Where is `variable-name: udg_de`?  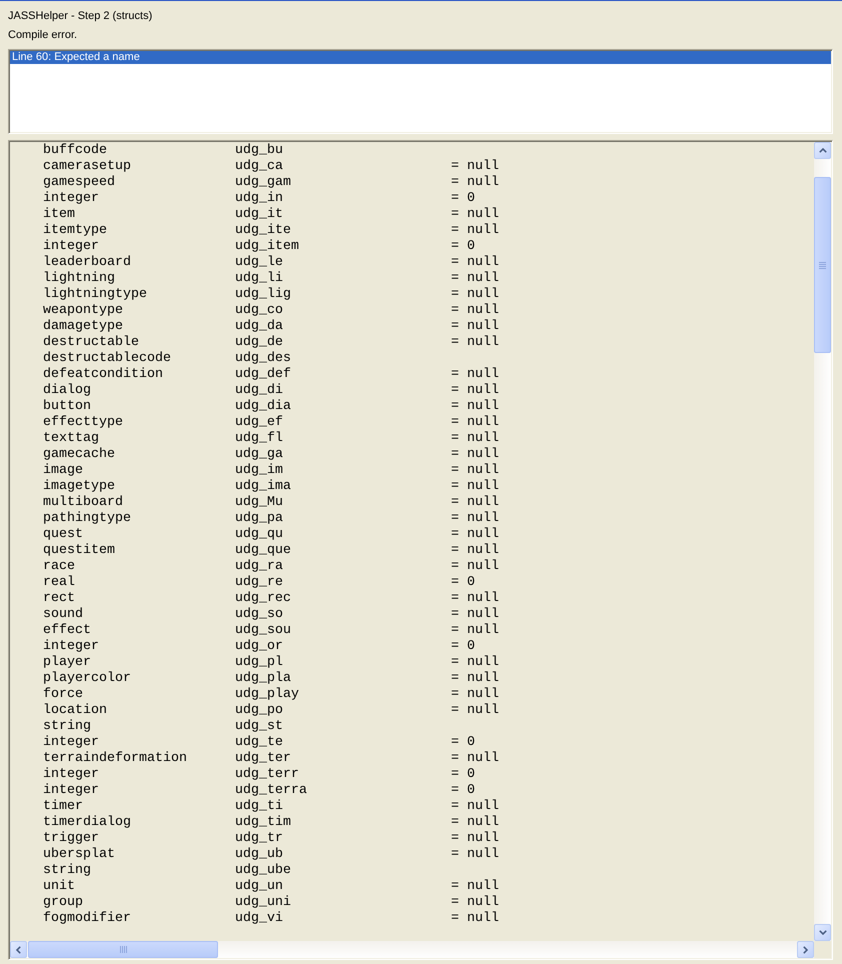 variable-name: udg_de is located at coordinates (259, 342).